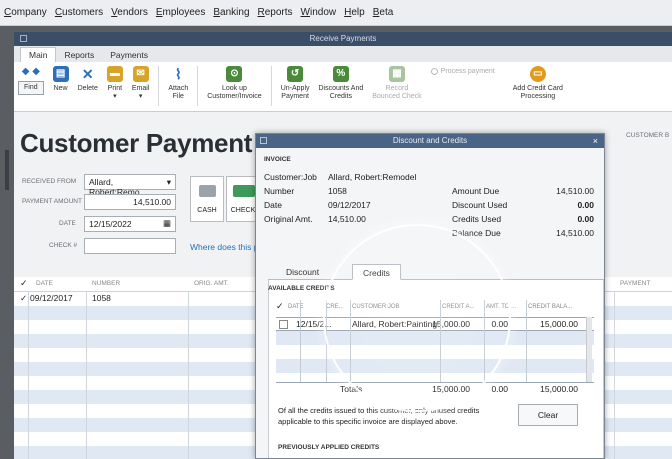 The width and height of the screenshot is (672, 459). Describe the element at coordinates (301, 288) in the screenshot. I see `available-credits-label: AVAILABLE CREDITS` at that location.